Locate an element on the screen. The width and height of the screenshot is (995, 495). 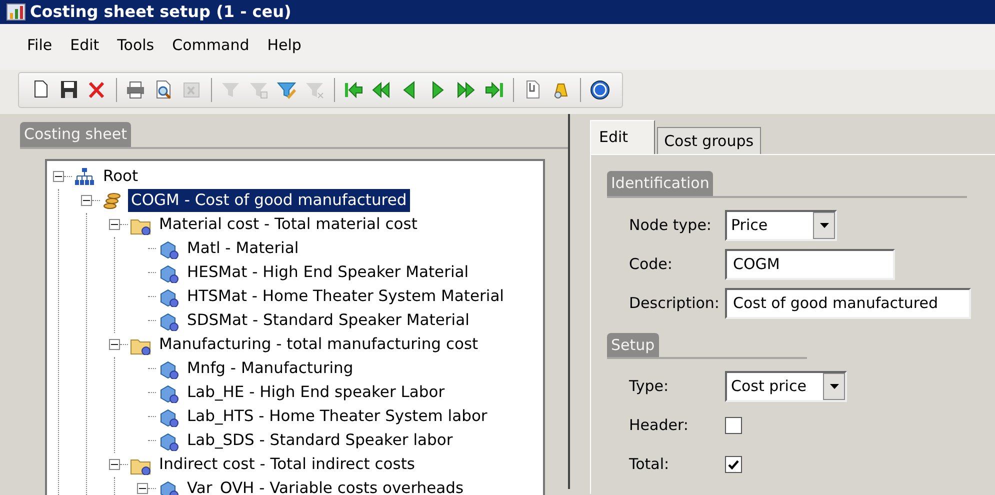
tree-item: COGM - Cost of good manufactured is located at coordinates (269, 200).